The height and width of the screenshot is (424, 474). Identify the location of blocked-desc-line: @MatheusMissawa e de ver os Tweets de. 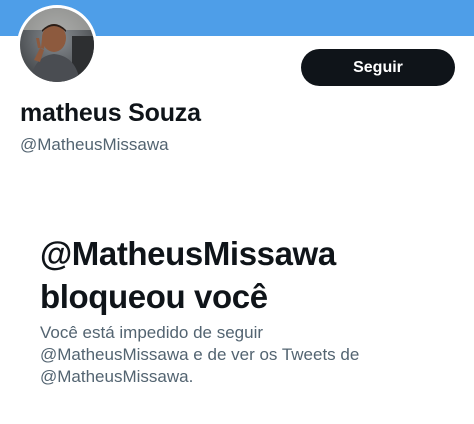
(200, 354).